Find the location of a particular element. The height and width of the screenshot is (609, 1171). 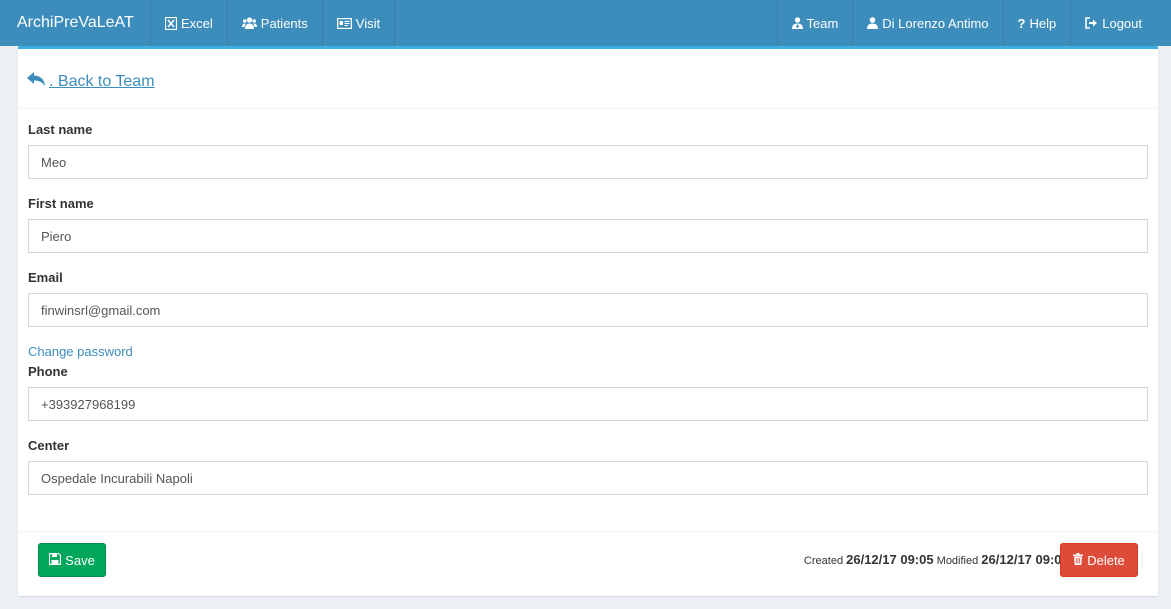

delete-button: Delete is located at coordinates (1099, 560).